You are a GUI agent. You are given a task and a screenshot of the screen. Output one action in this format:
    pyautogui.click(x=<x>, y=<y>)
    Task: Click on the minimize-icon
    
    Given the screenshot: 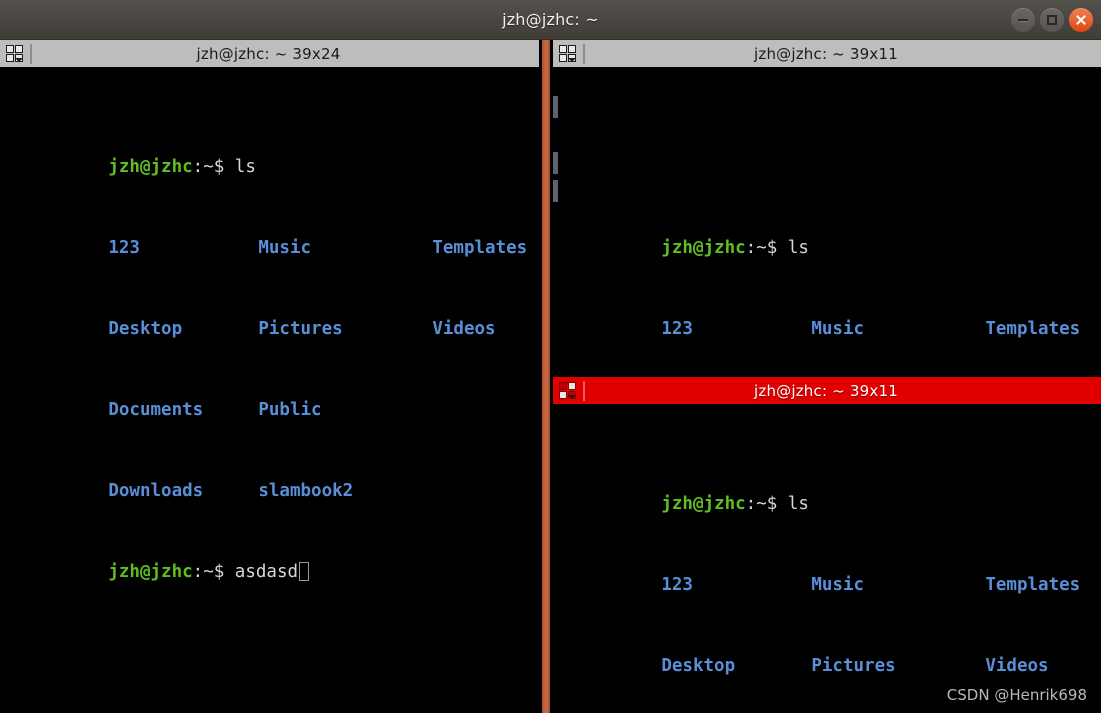 What is the action you would take?
    pyautogui.click(x=1023, y=20)
    